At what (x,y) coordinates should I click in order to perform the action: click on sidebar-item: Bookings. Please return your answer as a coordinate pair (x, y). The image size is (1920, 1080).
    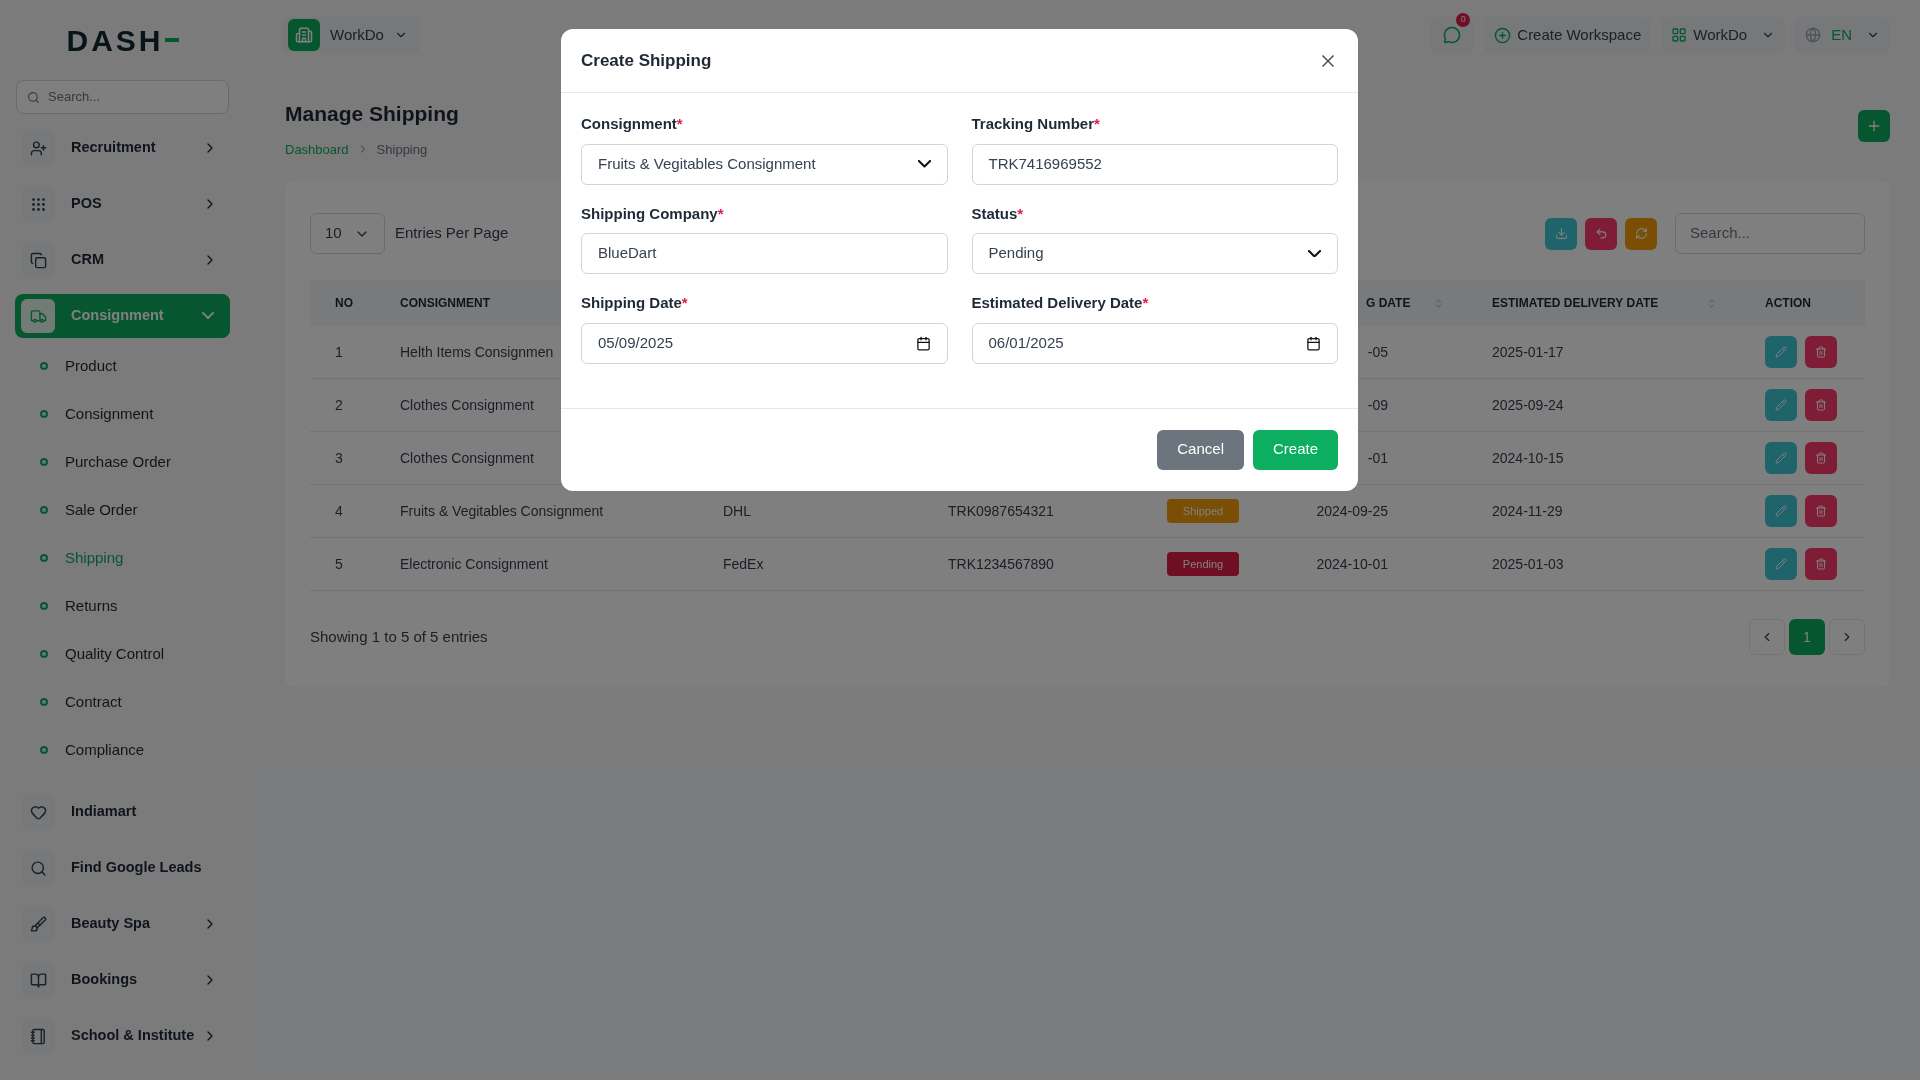
    Looking at the image, I should click on (122, 980).